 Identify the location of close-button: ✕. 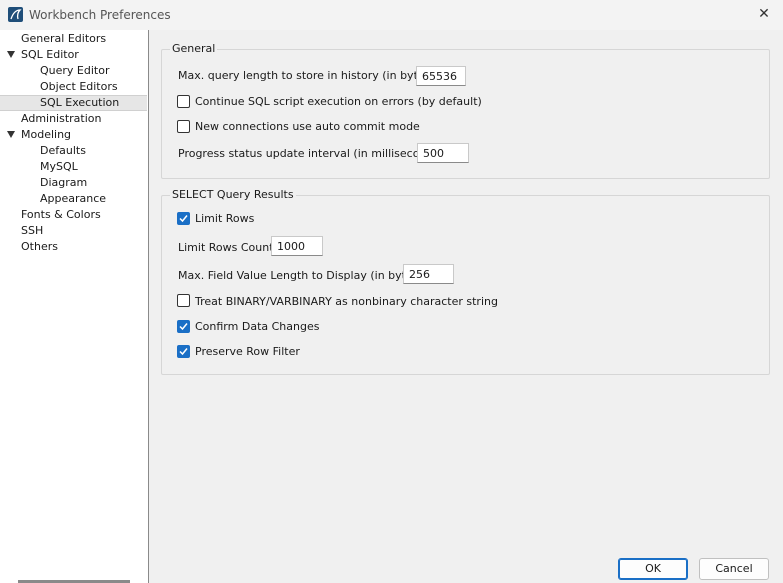
(764, 14).